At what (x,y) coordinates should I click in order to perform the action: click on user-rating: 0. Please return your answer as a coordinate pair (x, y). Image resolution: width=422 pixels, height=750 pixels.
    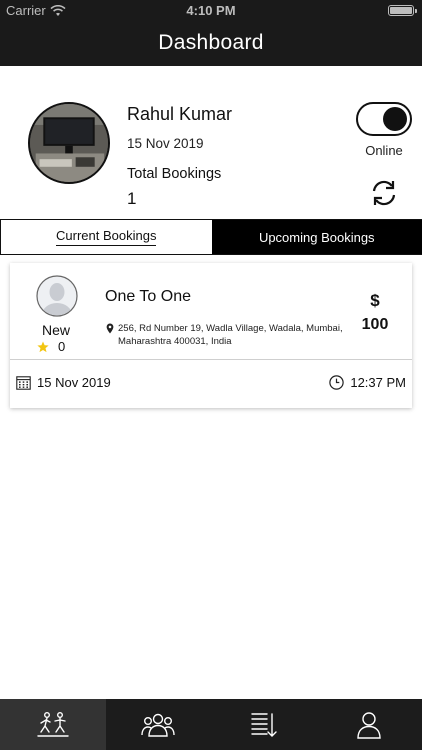
    Looking at the image, I should click on (51, 346).